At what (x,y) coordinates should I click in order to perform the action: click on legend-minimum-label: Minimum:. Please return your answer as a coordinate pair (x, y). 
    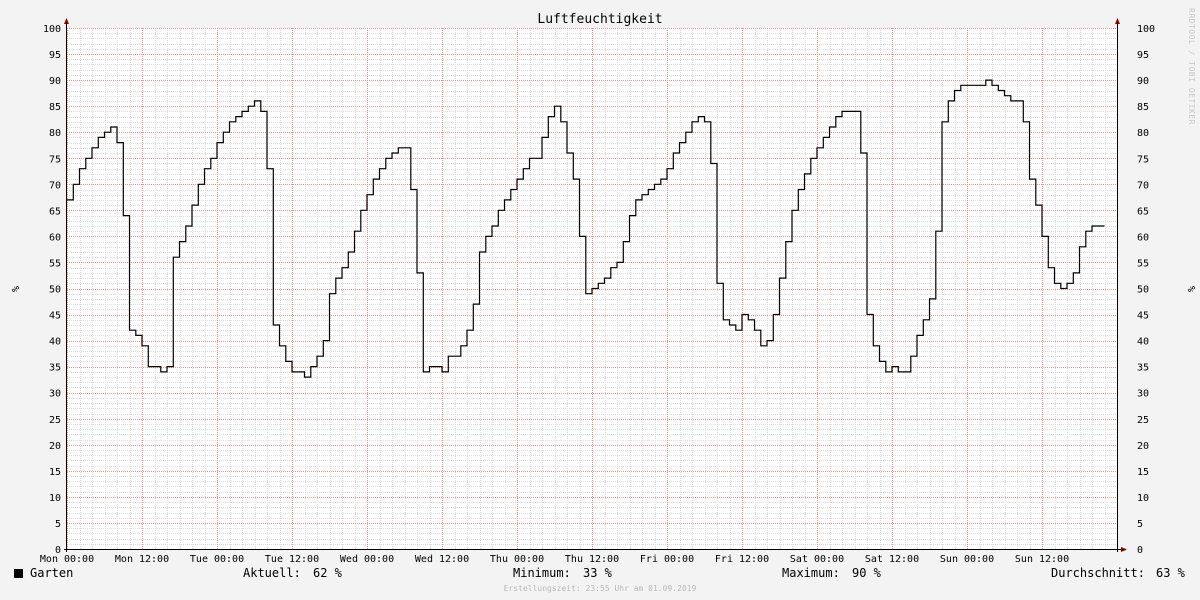
    Looking at the image, I should click on (542, 573).